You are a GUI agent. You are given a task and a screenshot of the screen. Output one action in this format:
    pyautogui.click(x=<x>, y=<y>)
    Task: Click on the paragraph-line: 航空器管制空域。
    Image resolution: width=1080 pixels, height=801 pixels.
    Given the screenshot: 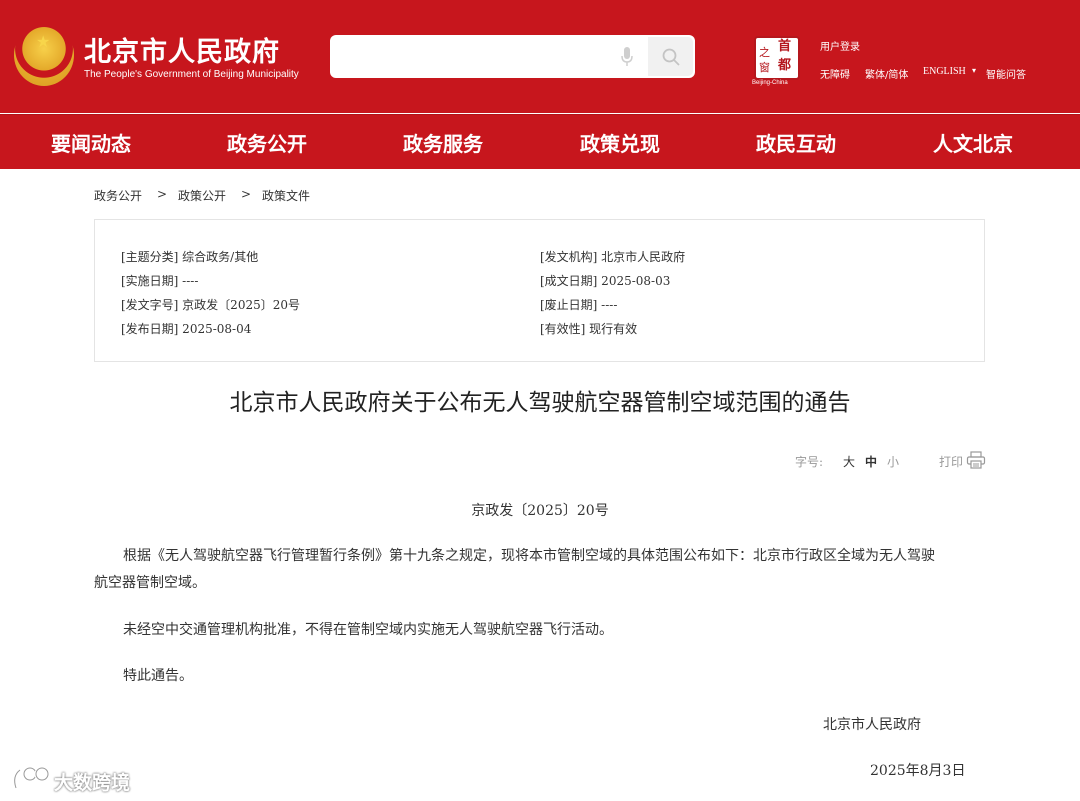 What is the action you would take?
    pyautogui.click(x=150, y=583)
    